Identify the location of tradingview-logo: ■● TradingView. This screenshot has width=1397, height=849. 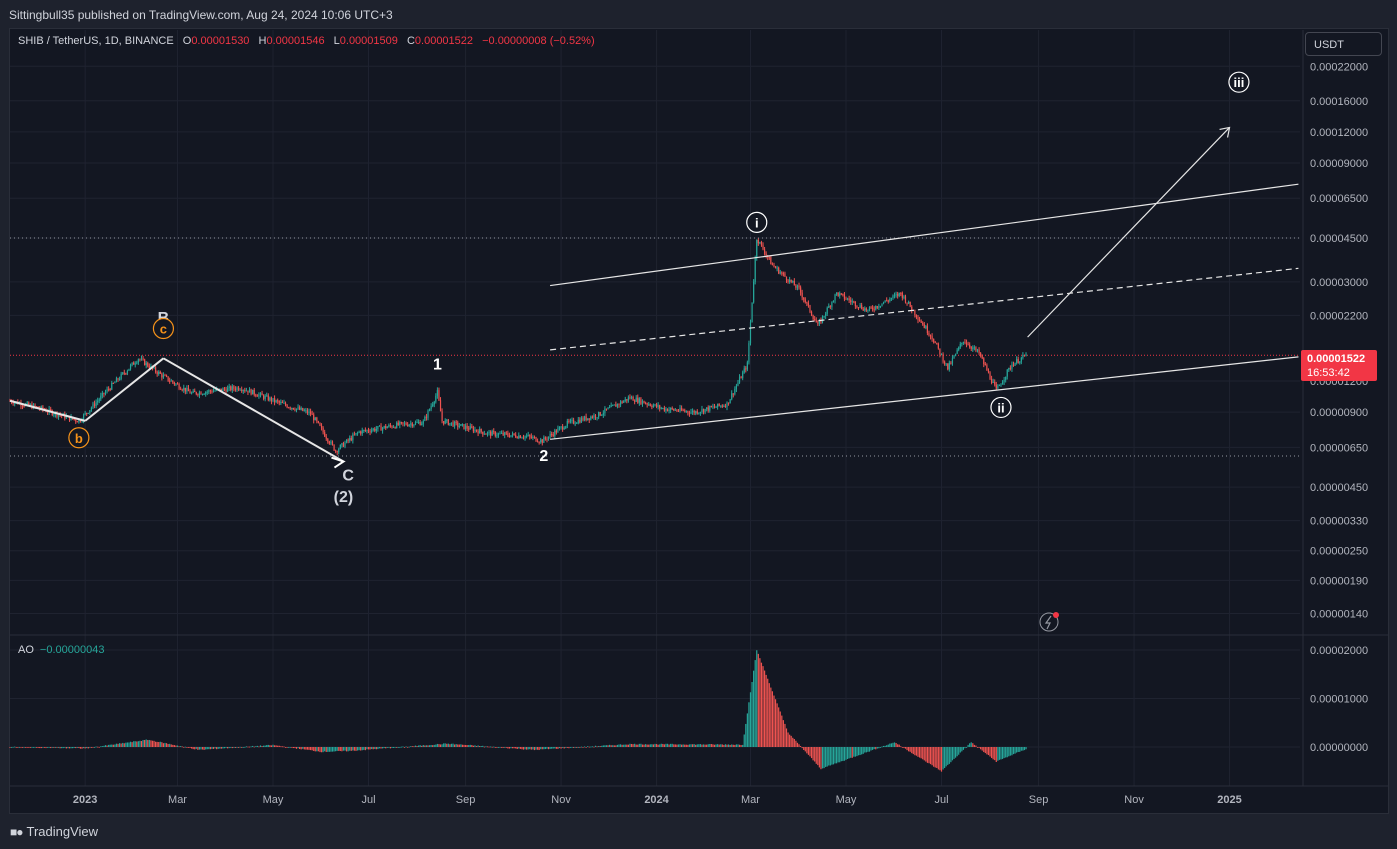
(54, 831).